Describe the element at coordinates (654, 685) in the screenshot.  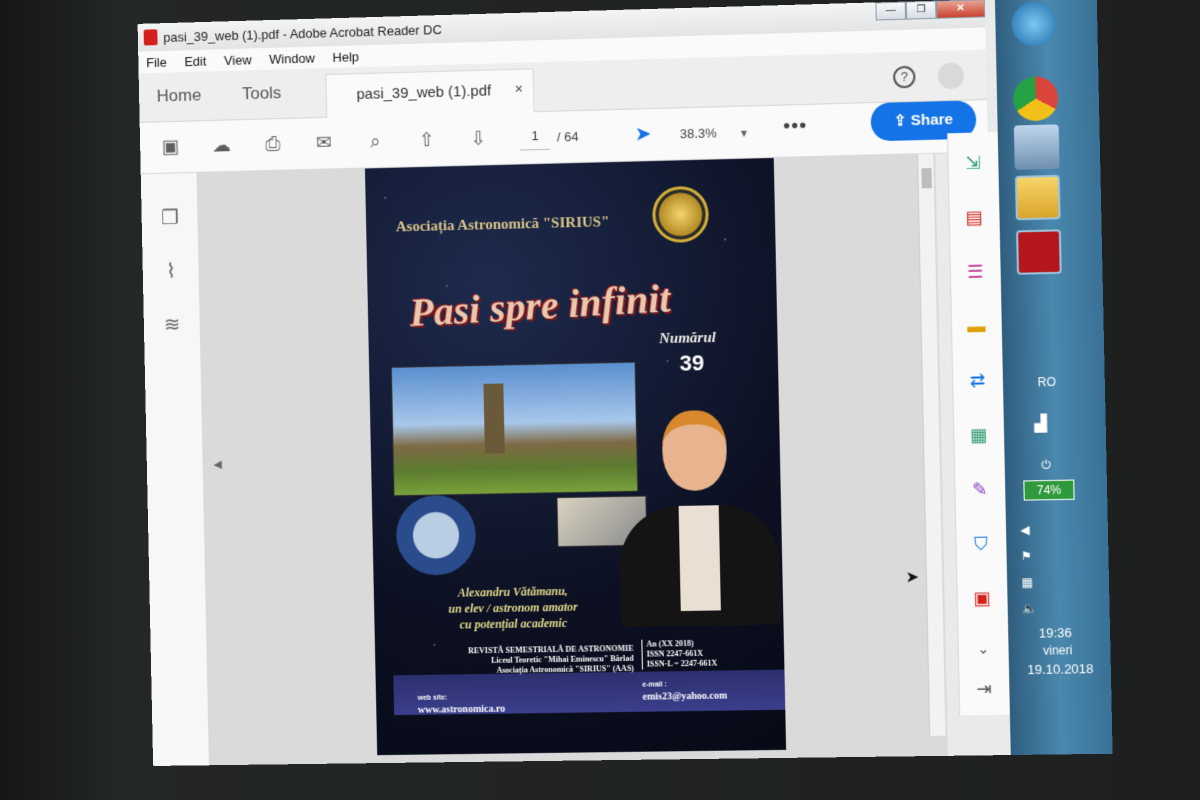
I see `email-label: e-mail :` at that location.